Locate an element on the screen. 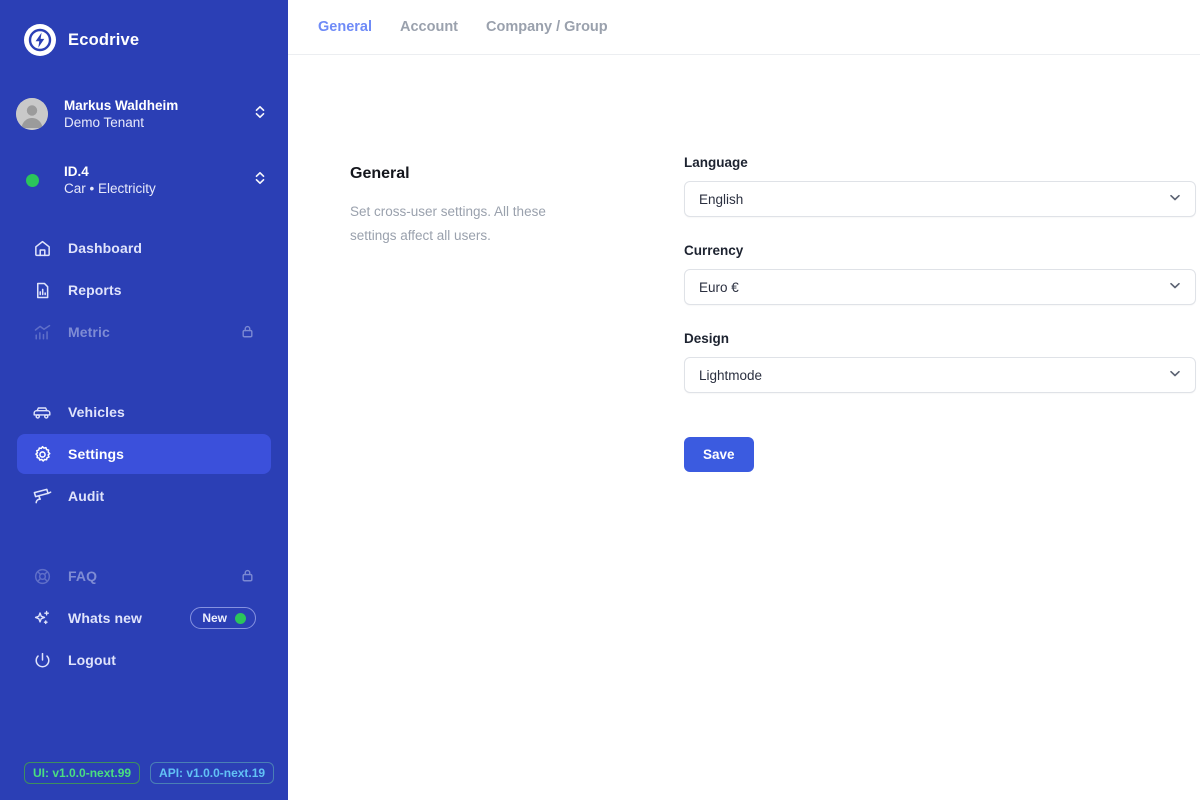 The image size is (1200, 800). sidebar-item-metric: Metric is located at coordinates (144, 332).